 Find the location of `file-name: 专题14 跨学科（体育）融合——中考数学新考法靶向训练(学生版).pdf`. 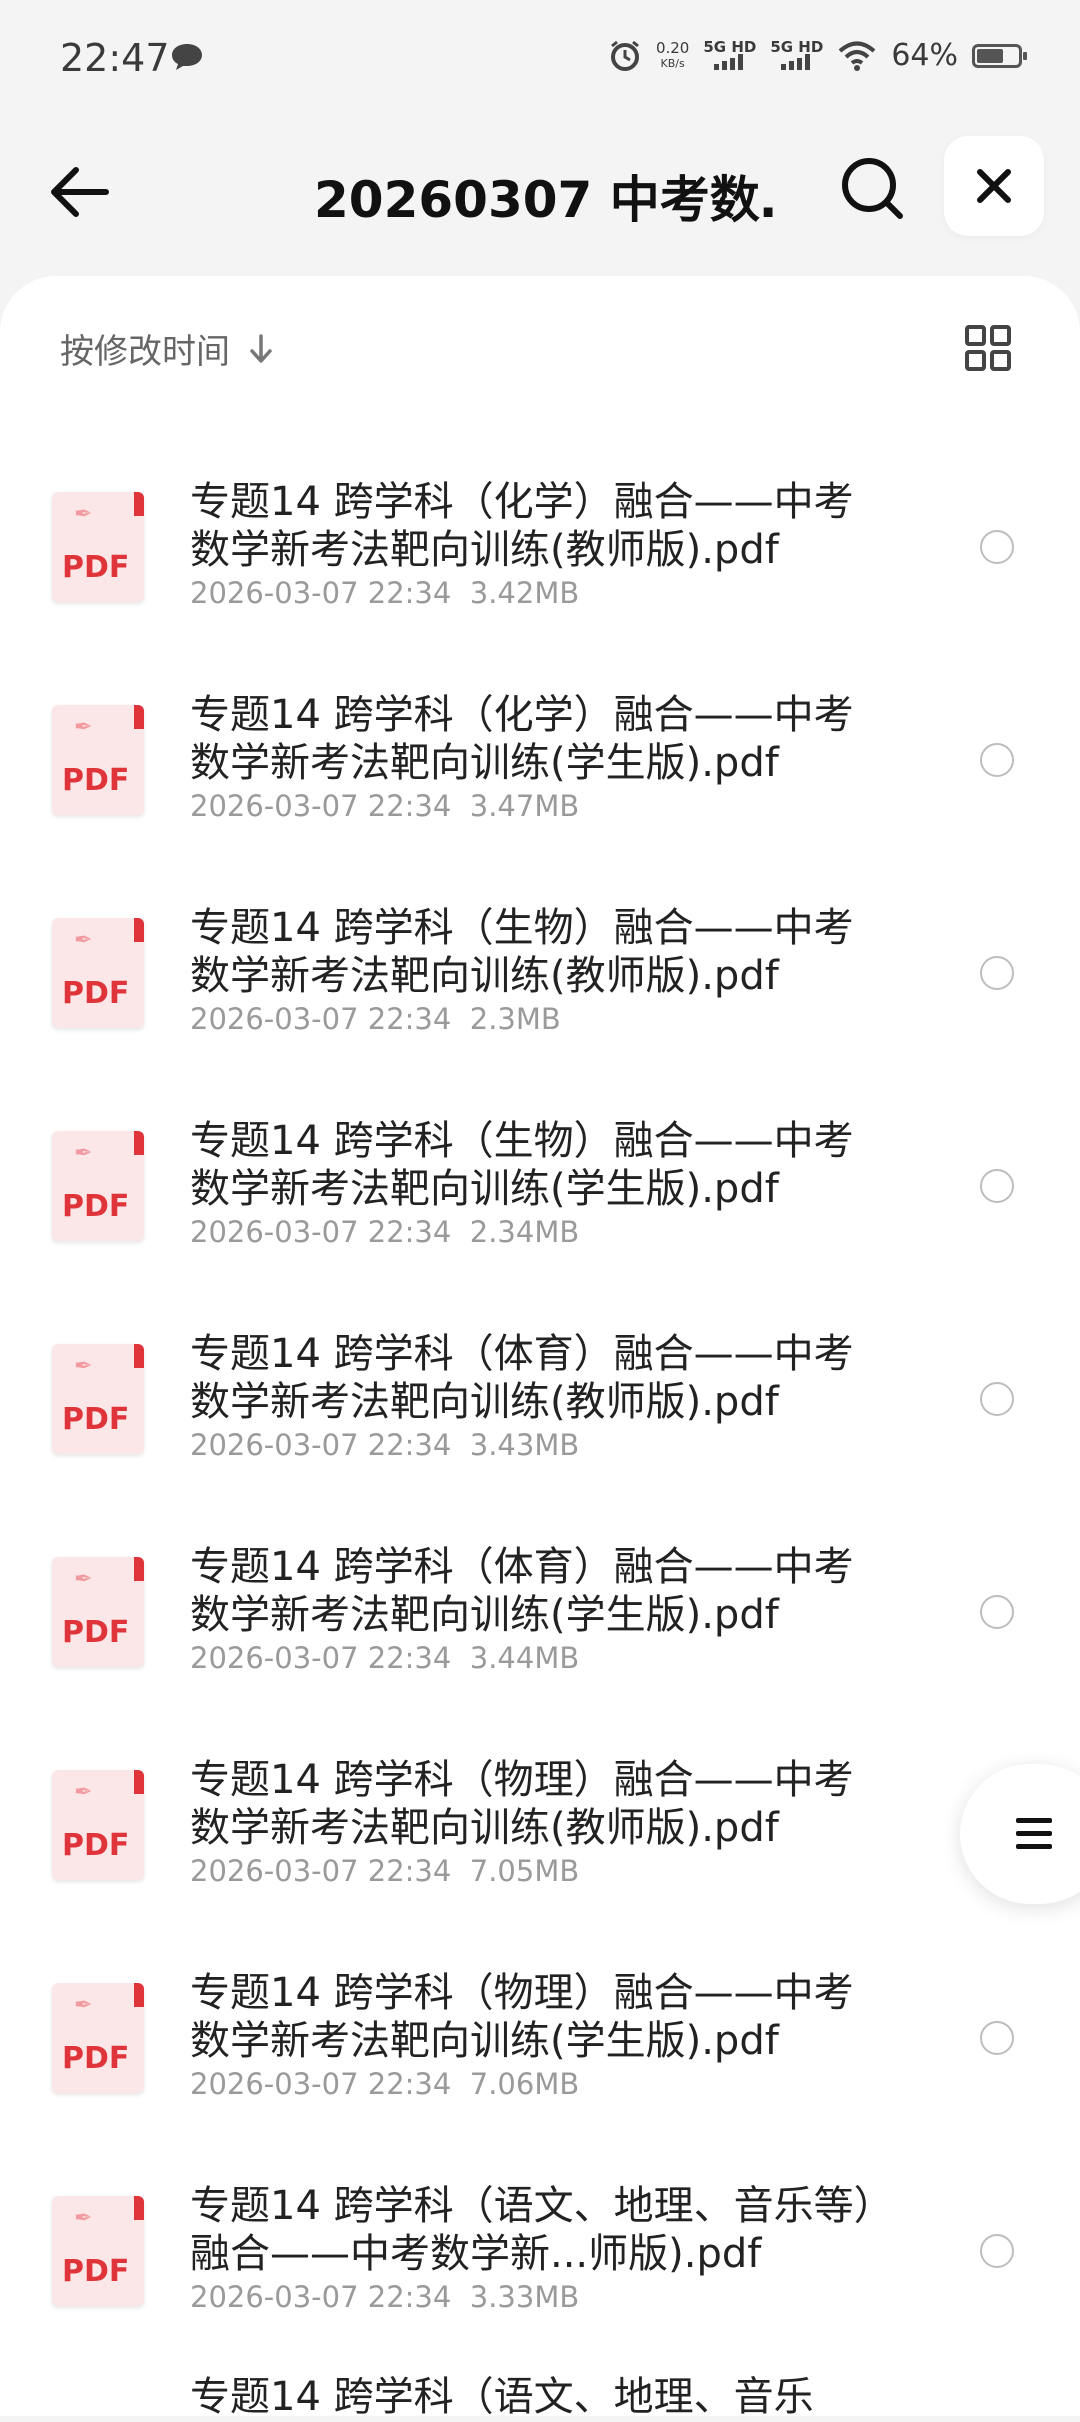

file-name: 专题14 跨学科（体育）融合——中考数学新考法靶向训练(学生版).pdf is located at coordinates (522, 1591).